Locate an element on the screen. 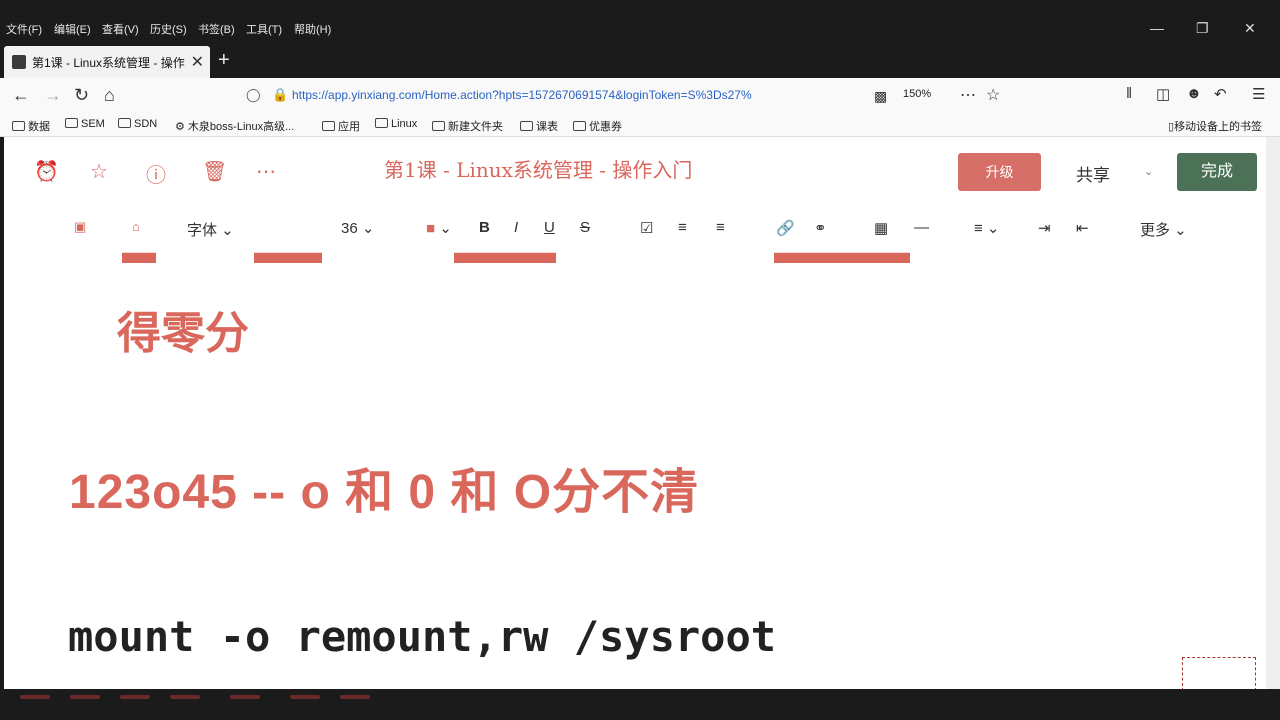 This screenshot has height=720, width=1280. link-icon: 🔗 is located at coordinates (785, 228).